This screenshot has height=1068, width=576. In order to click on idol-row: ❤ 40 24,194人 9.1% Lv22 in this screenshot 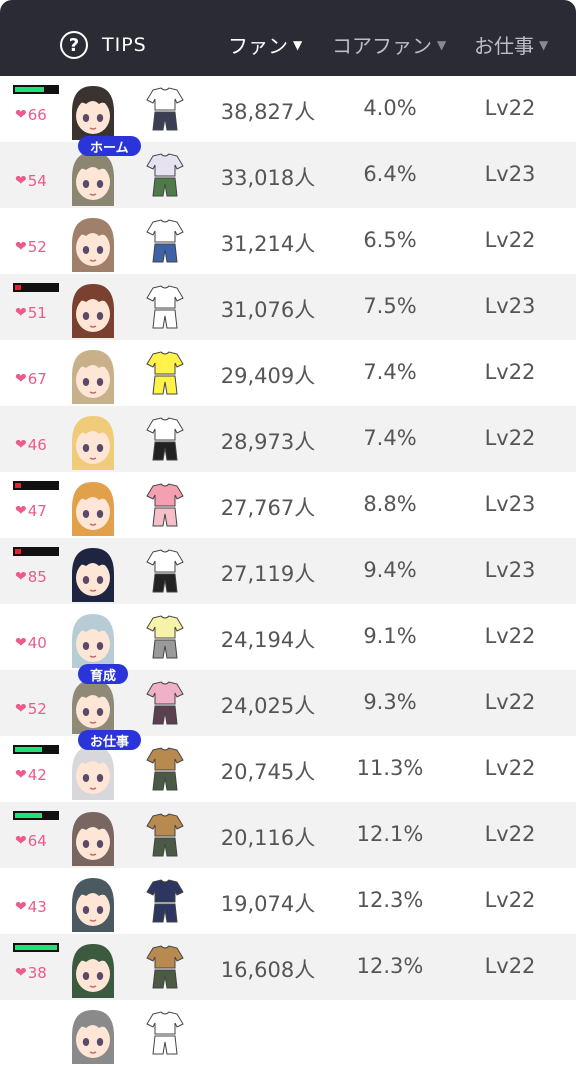, I will do `click(288, 637)`.